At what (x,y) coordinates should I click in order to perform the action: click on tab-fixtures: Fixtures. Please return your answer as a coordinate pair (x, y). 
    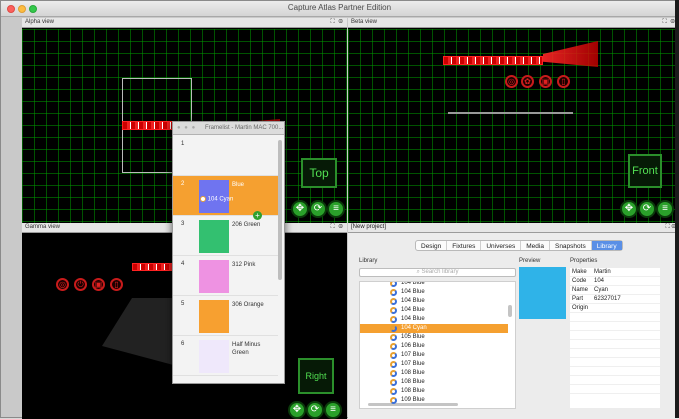
    Looking at the image, I should click on (464, 245).